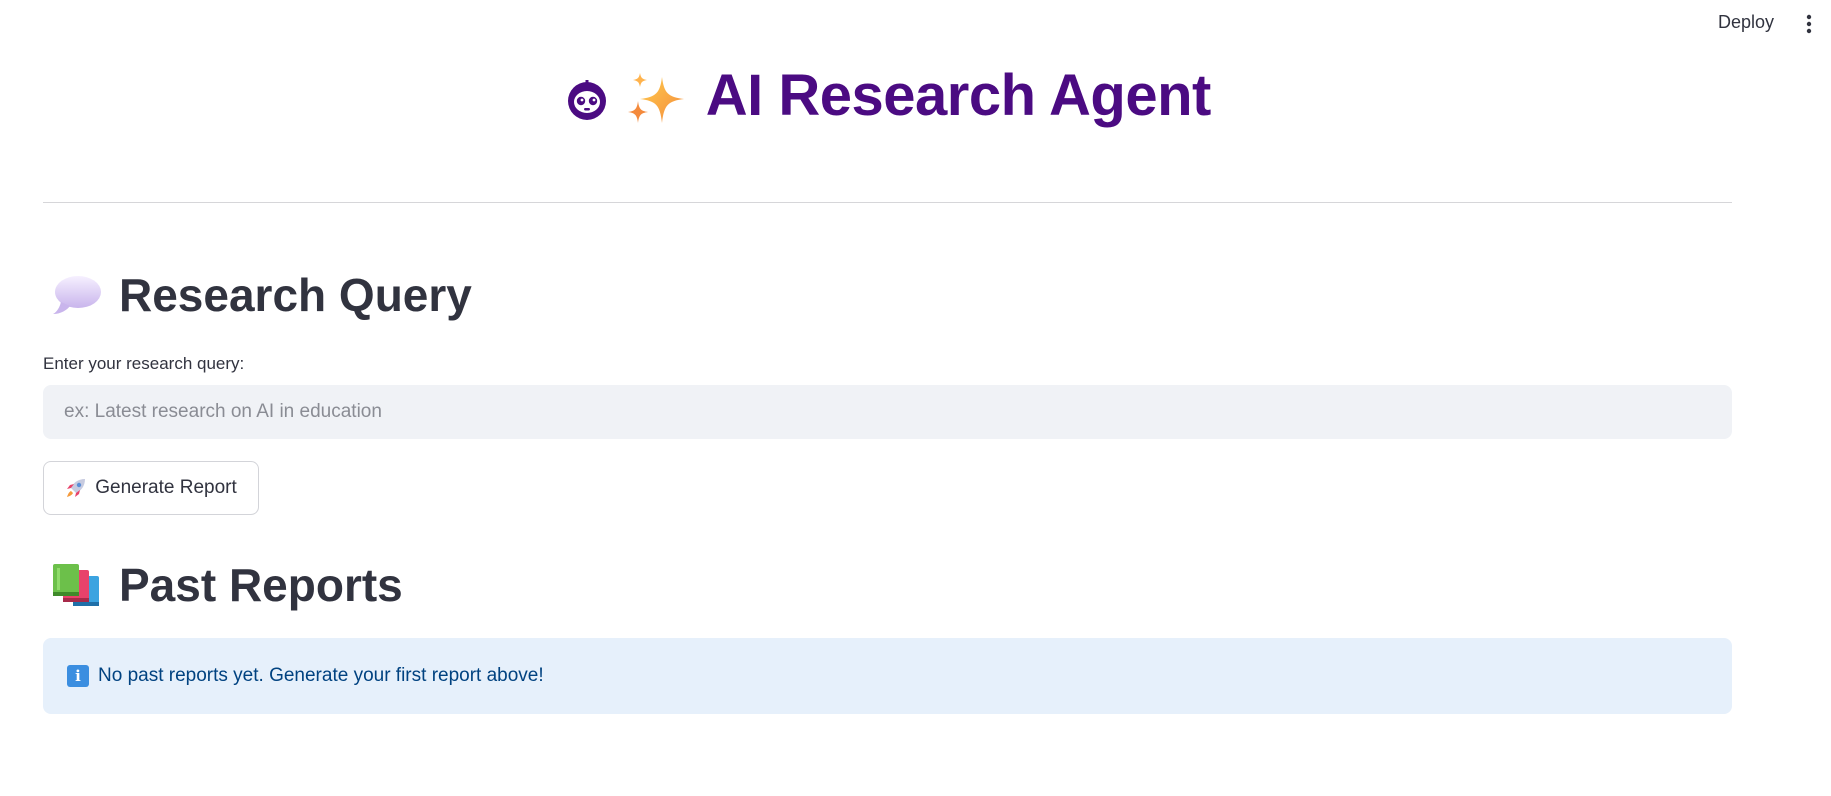 This screenshot has height=796, width=1831. I want to click on generate-report-label: Generate Report, so click(166, 487).